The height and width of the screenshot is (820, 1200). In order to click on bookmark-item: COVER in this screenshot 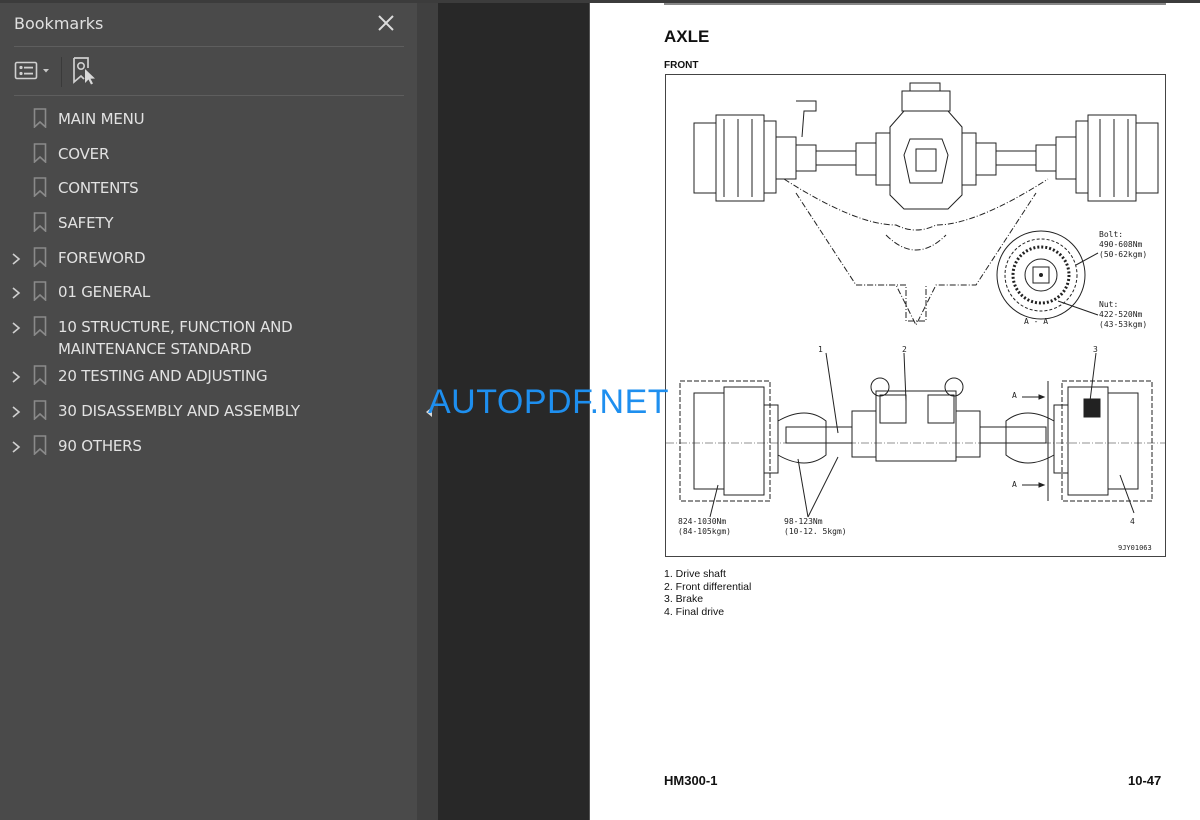, I will do `click(208, 155)`.